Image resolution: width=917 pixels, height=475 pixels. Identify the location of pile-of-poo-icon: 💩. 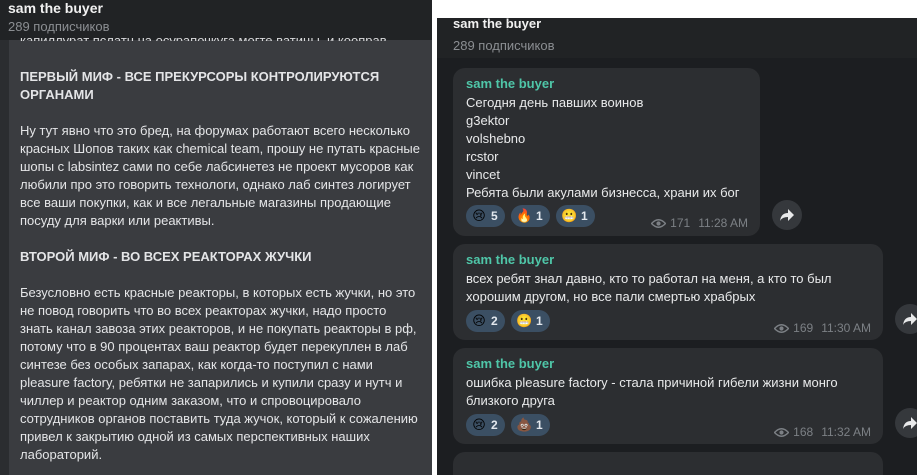
(524, 424).